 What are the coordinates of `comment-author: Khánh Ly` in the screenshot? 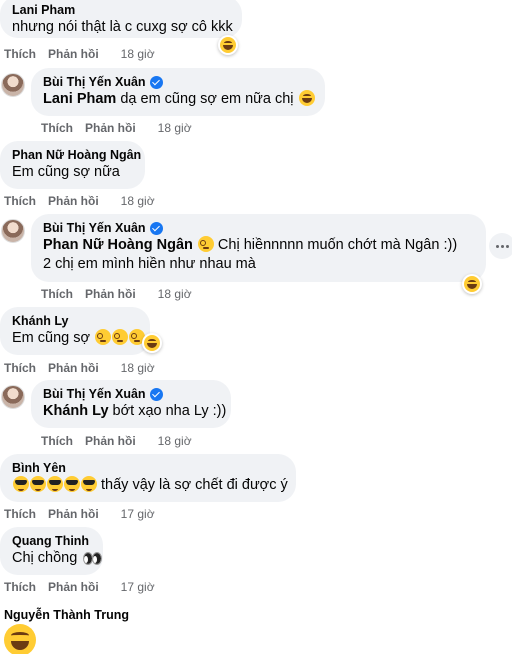 It's located at (75, 321).